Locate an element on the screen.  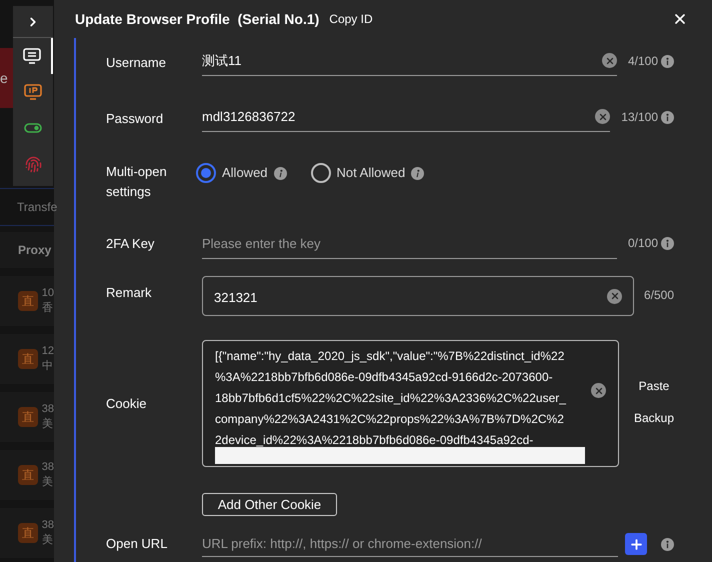
cookie-action-button: Paste is located at coordinates (654, 385).